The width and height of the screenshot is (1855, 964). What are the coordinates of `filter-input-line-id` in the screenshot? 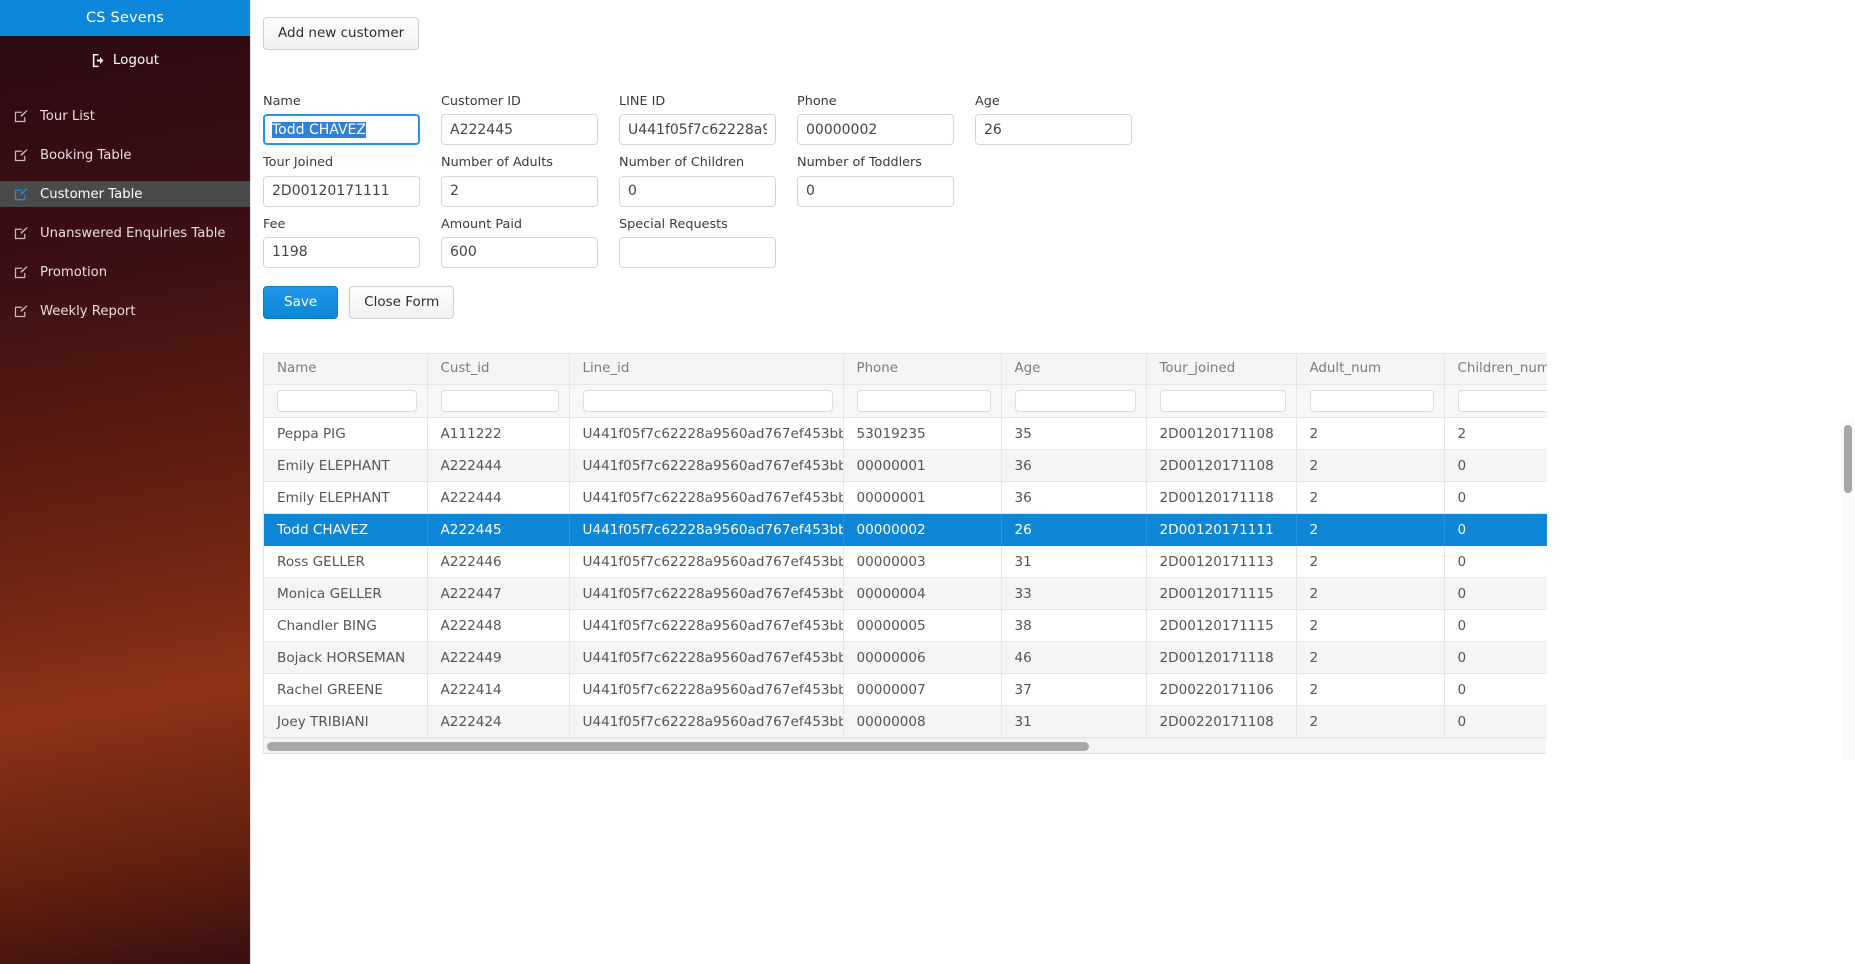 It's located at (707, 401).